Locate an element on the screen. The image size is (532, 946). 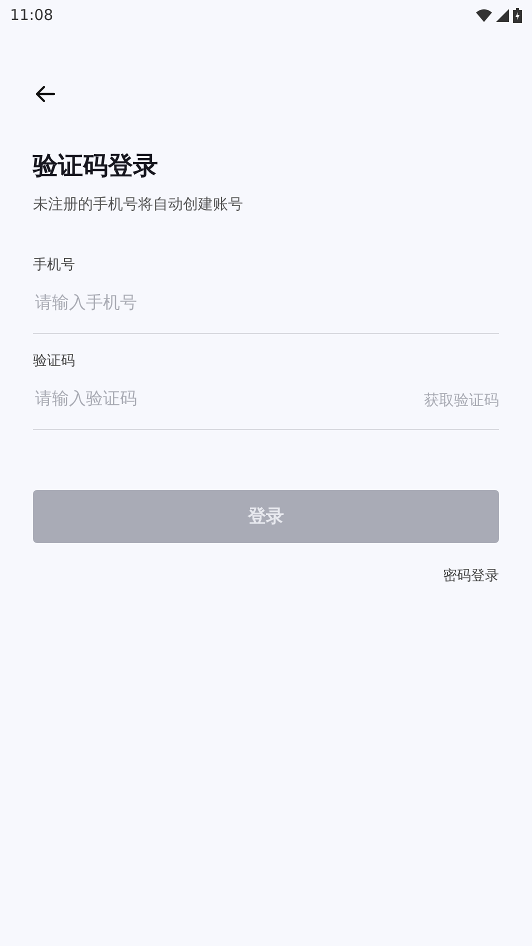
get-code-button: 获取验证码 is located at coordinates (461, 400).